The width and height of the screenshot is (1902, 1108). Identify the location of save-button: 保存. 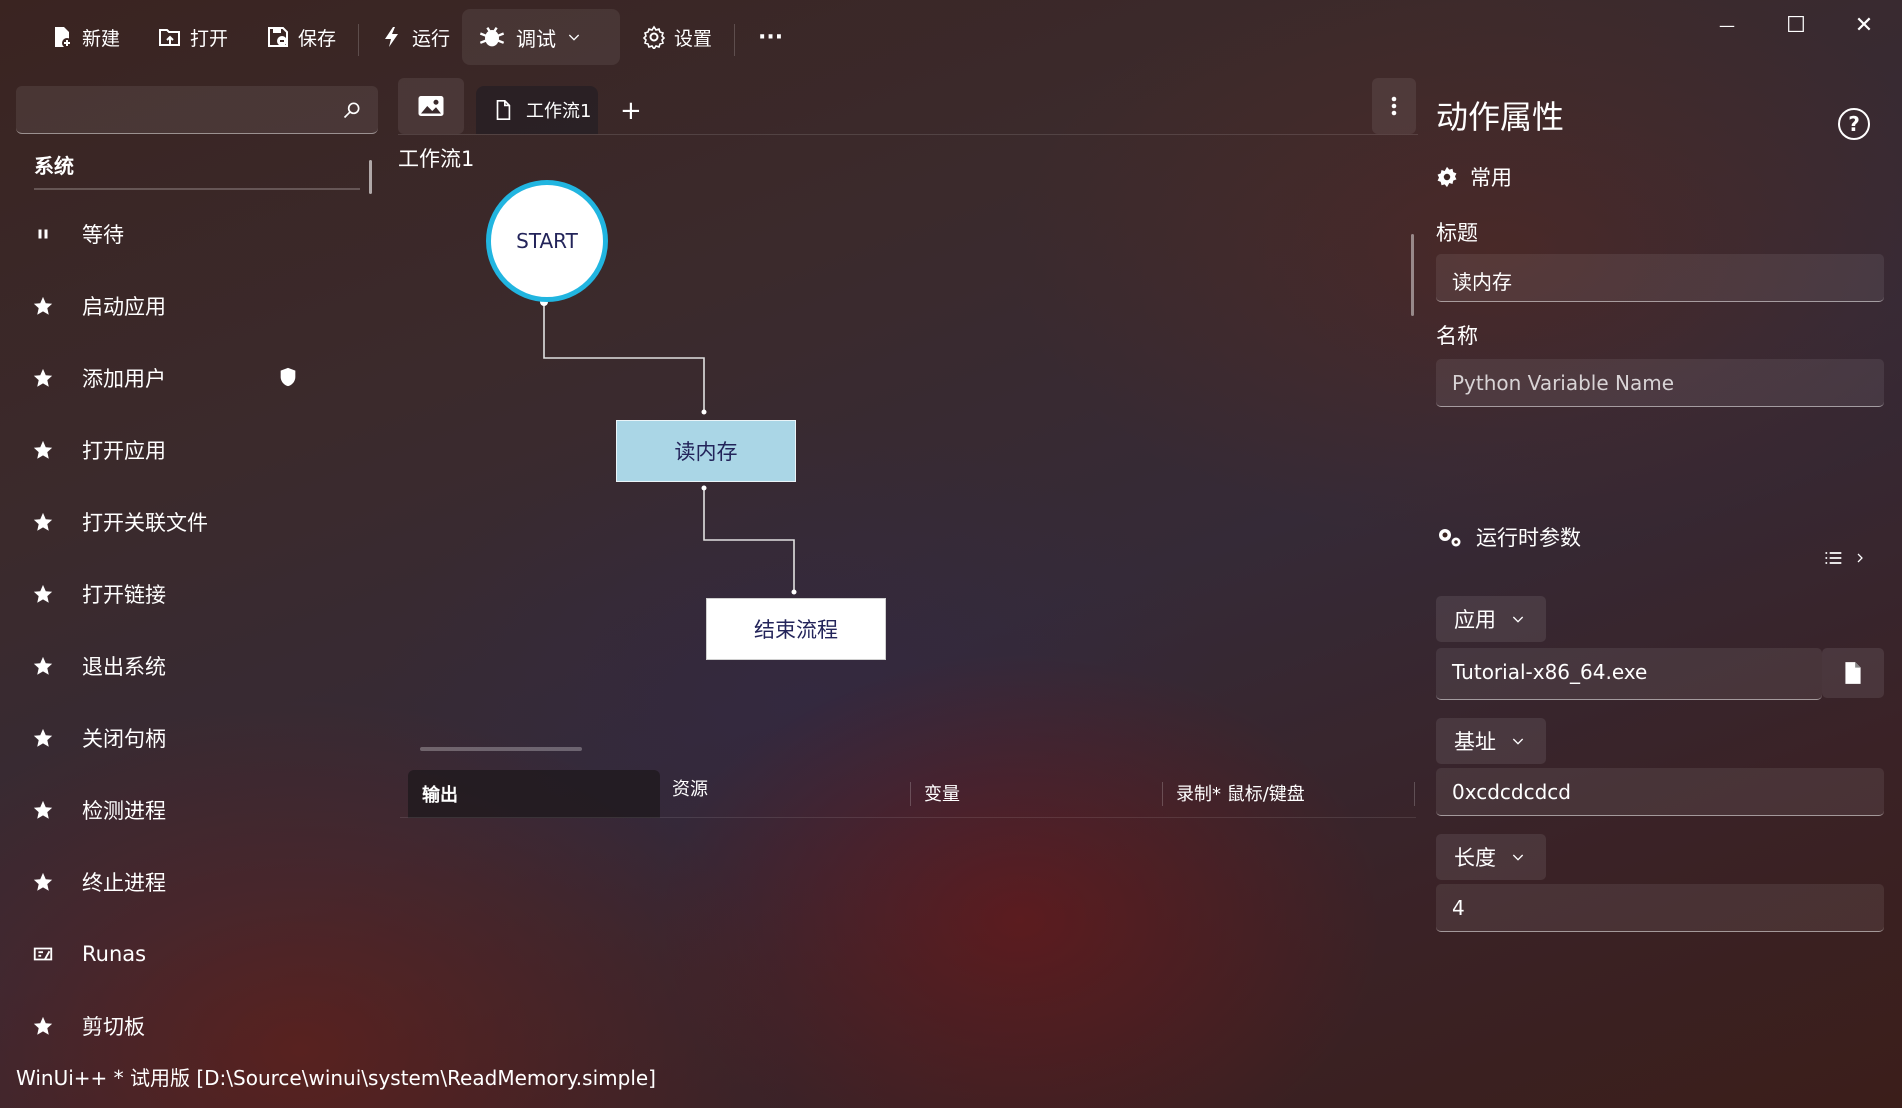
(301, 37).